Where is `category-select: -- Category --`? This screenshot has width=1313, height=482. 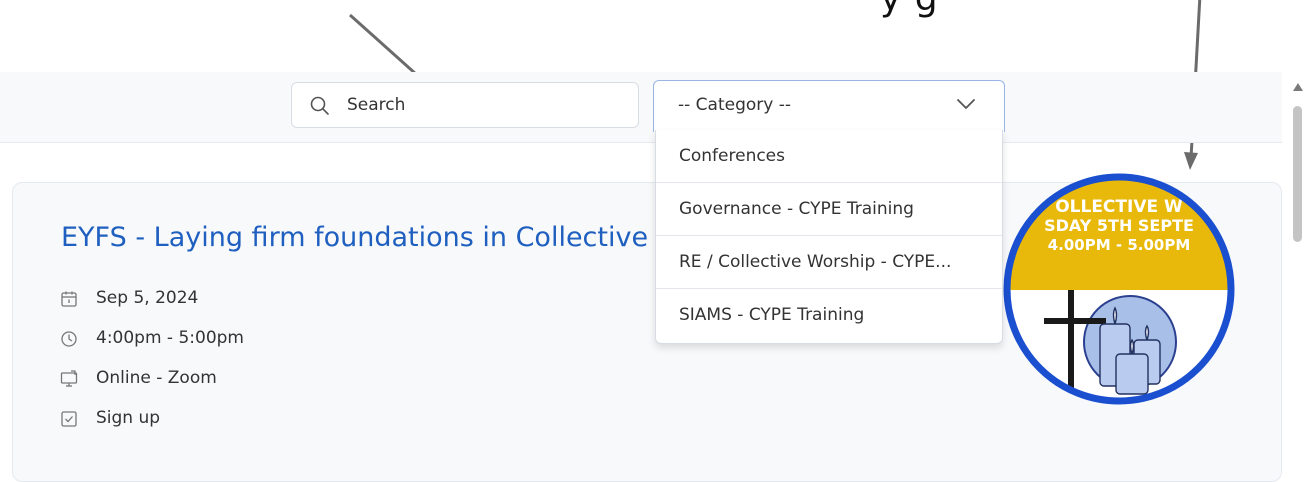
category-select: -- Category -- is located at coordinates (829, 106).